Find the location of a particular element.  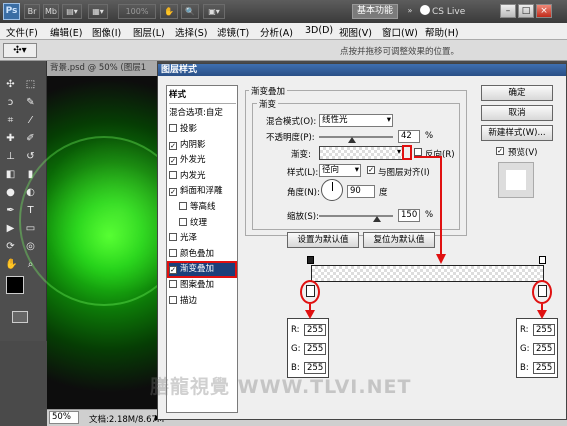

arrowhead-gradient-bar is located at coordinates (441, 259).